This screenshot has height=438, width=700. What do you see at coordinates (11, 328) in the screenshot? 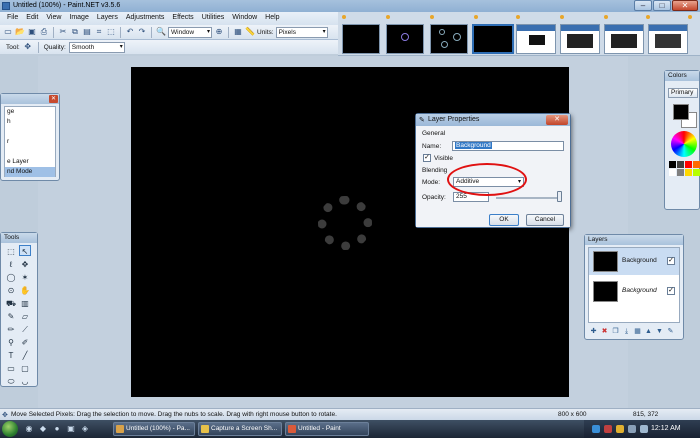
I see `pencil-tool-icon: ✏` at bounding box center [11, 328].